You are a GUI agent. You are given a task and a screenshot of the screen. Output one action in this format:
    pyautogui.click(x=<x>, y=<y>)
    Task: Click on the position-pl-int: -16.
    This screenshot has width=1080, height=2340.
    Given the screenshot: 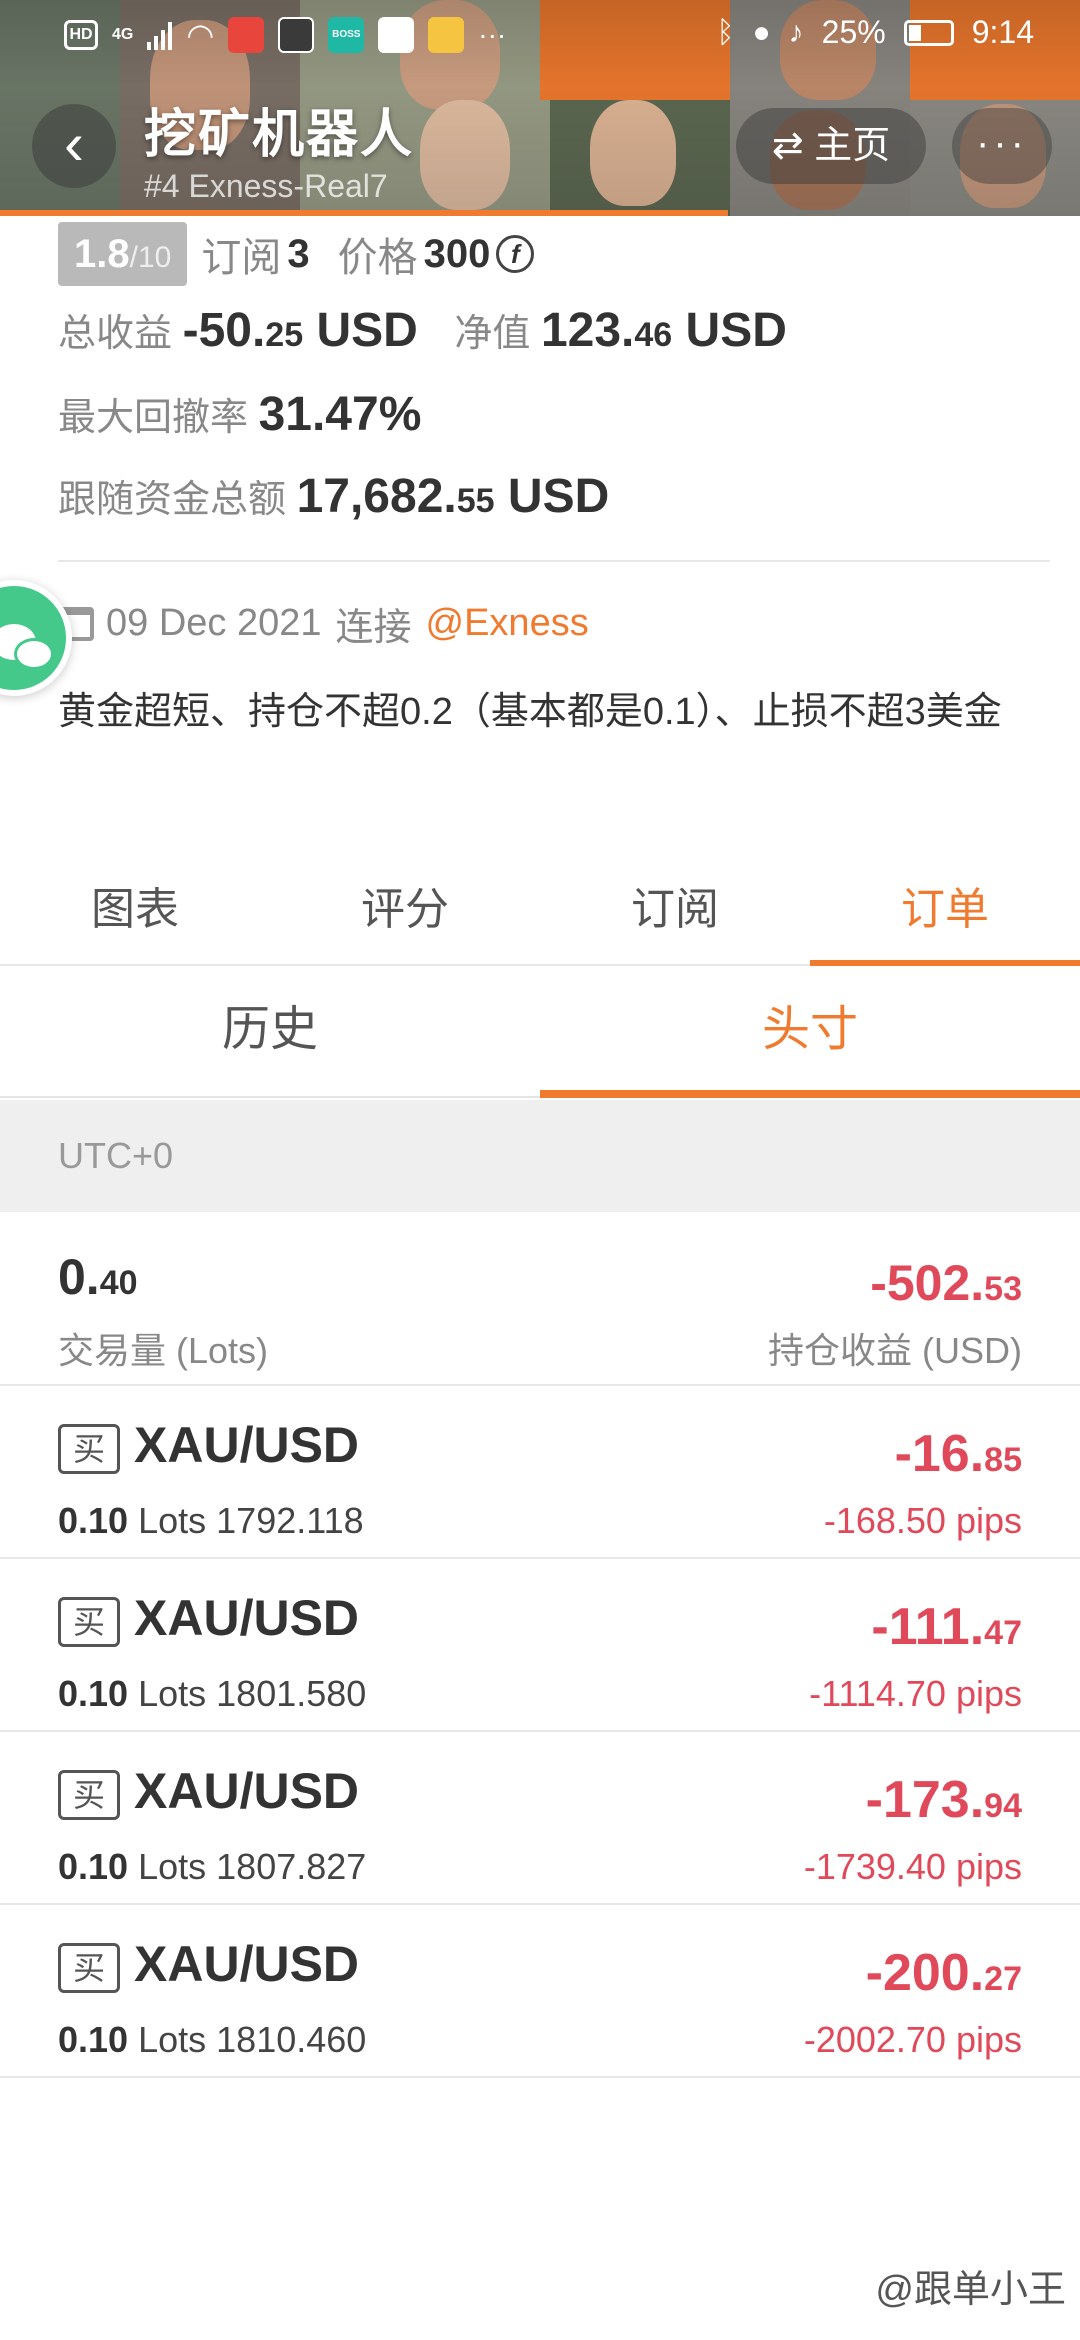 What is the action you would take?
    pyautogui.click(x=939, y=1454)
    